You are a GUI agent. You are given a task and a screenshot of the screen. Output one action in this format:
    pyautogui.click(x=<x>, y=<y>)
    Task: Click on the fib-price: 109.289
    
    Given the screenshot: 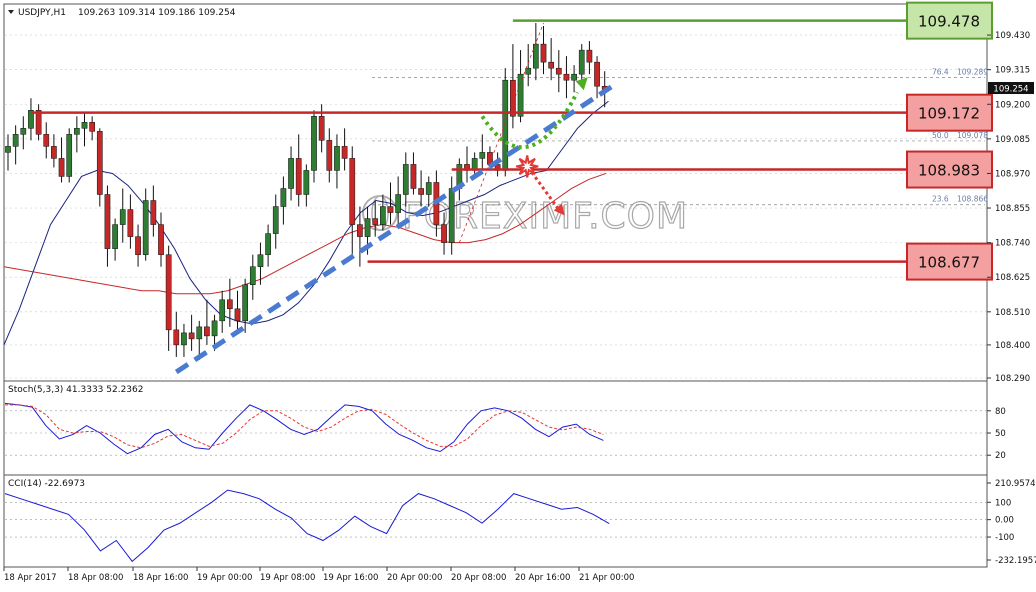 What is the action you would take?
    pyautogui.click(x=972, y=71)
    